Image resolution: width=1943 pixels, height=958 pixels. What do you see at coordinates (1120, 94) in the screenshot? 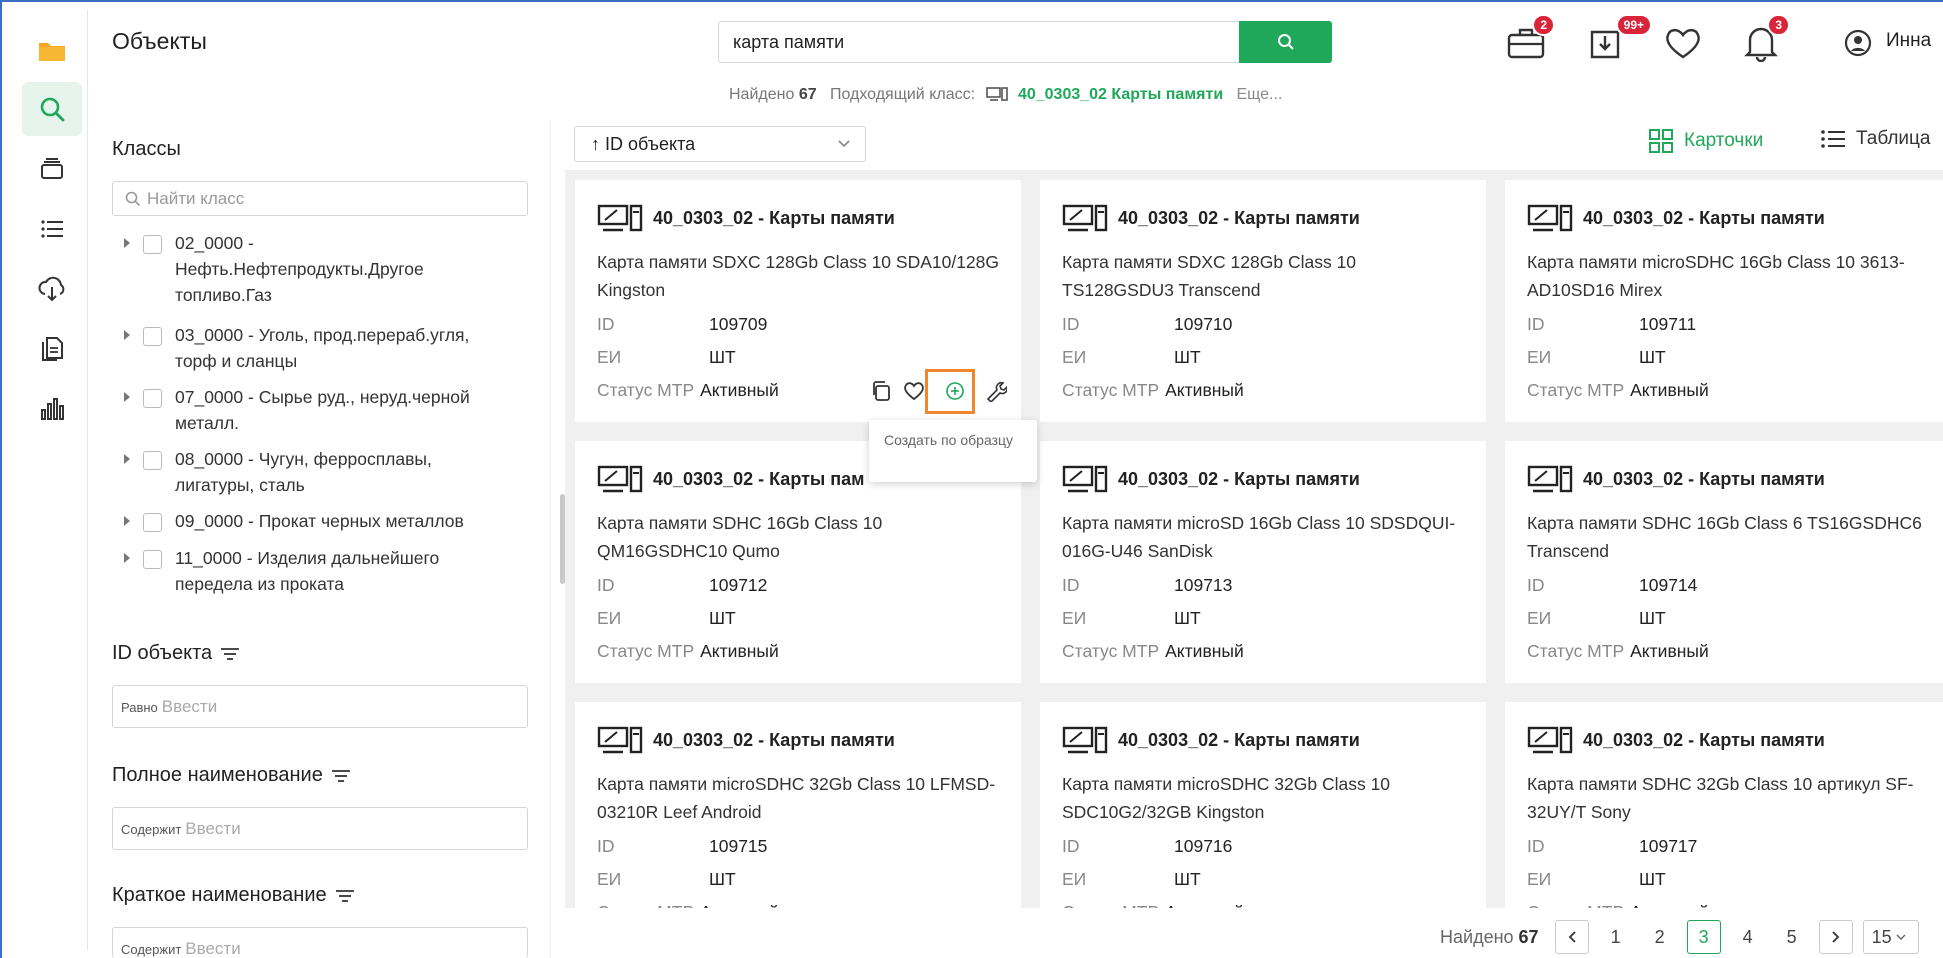
I see `suitable-class-link: 40_0303_02 Карты памяти` at bounding box center [1120, 94].